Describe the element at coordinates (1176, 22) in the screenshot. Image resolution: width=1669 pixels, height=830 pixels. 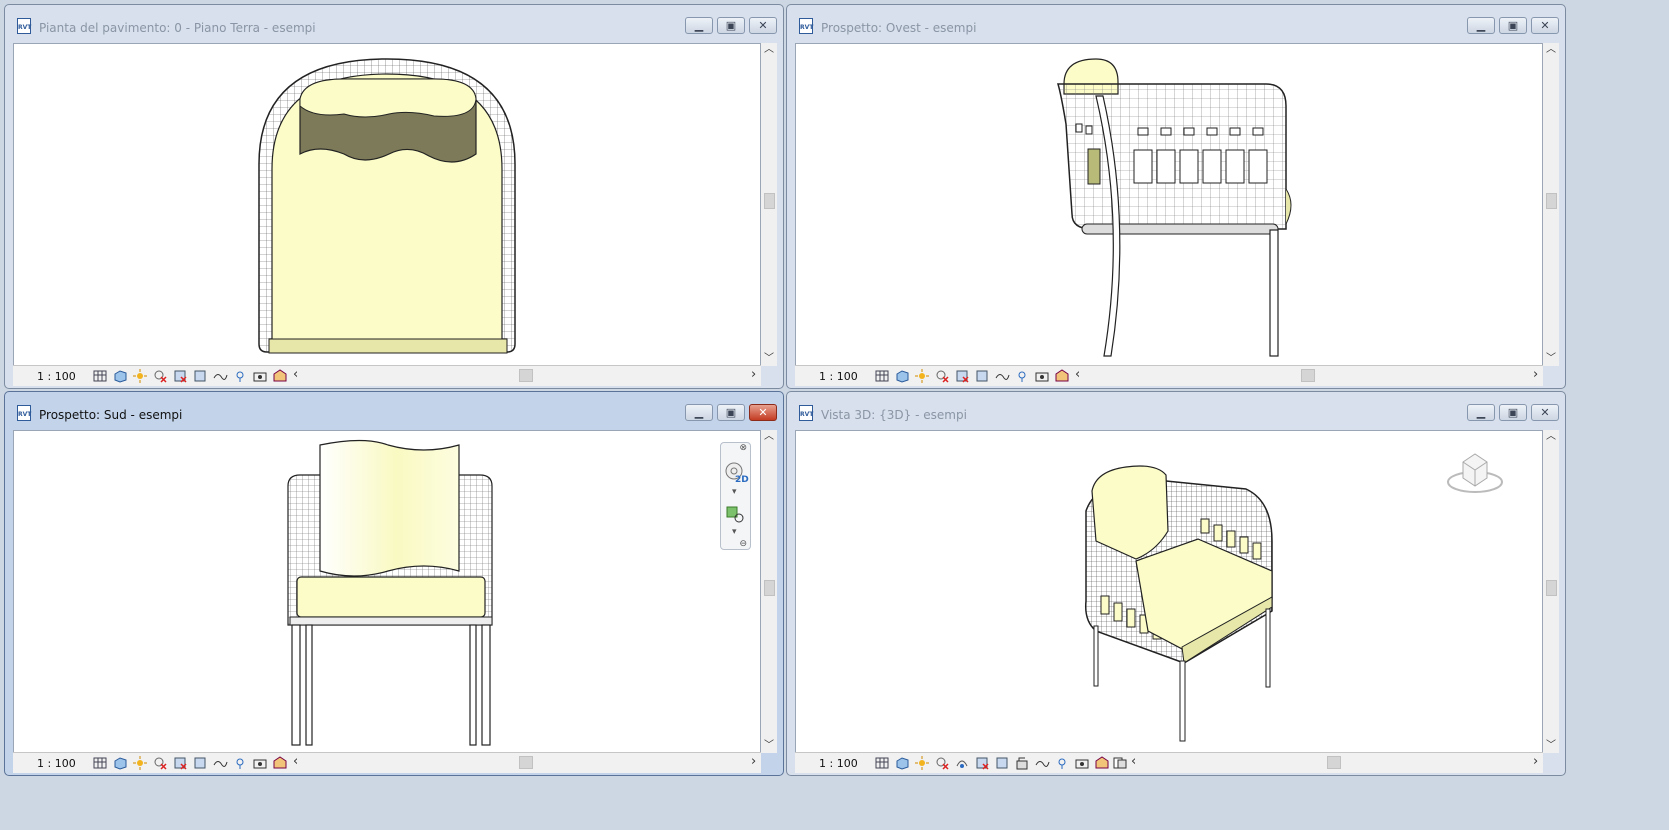
I see `title-bar: RVT Prospetto: Ovest - esempi ▁ ▣ ✕` at that location.